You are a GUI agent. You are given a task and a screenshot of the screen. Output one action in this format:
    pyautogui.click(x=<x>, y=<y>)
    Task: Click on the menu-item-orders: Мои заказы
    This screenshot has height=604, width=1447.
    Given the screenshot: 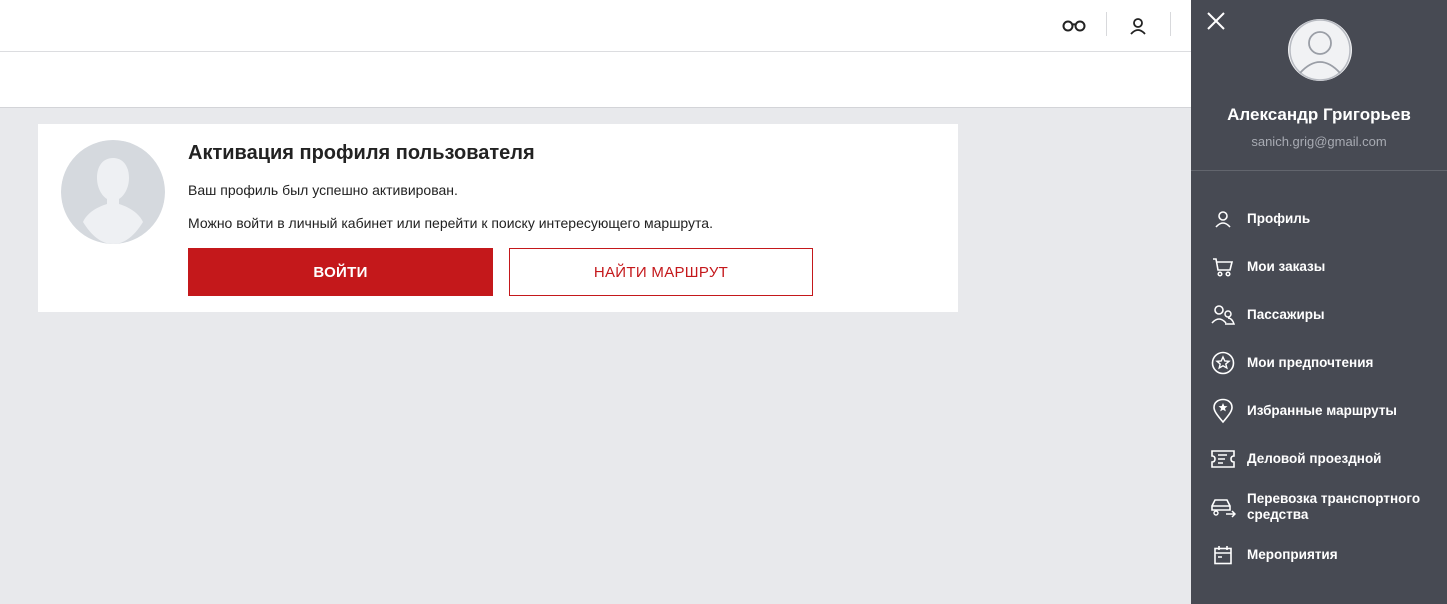 What is the action you would take?
    pyautogui.click(x=1319, y=267)
    